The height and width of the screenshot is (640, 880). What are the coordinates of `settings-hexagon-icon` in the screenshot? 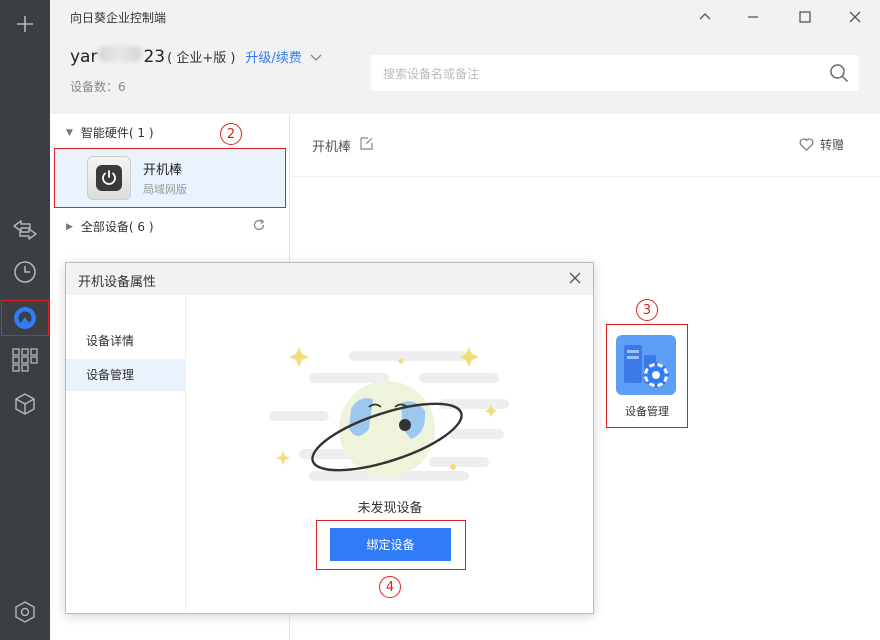 It's located at (25, 612).